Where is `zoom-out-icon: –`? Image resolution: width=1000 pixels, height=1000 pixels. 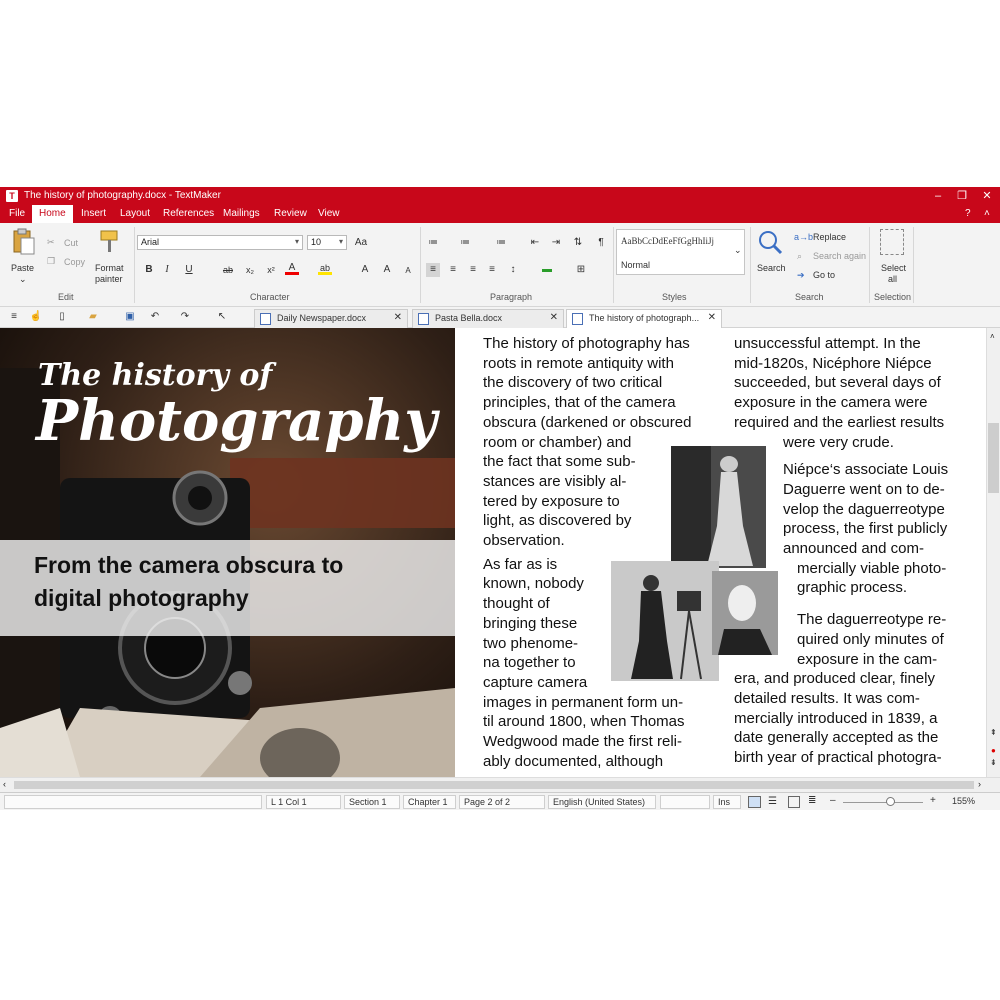
zoom-out-icon: – is located at coordinates (833, 800).